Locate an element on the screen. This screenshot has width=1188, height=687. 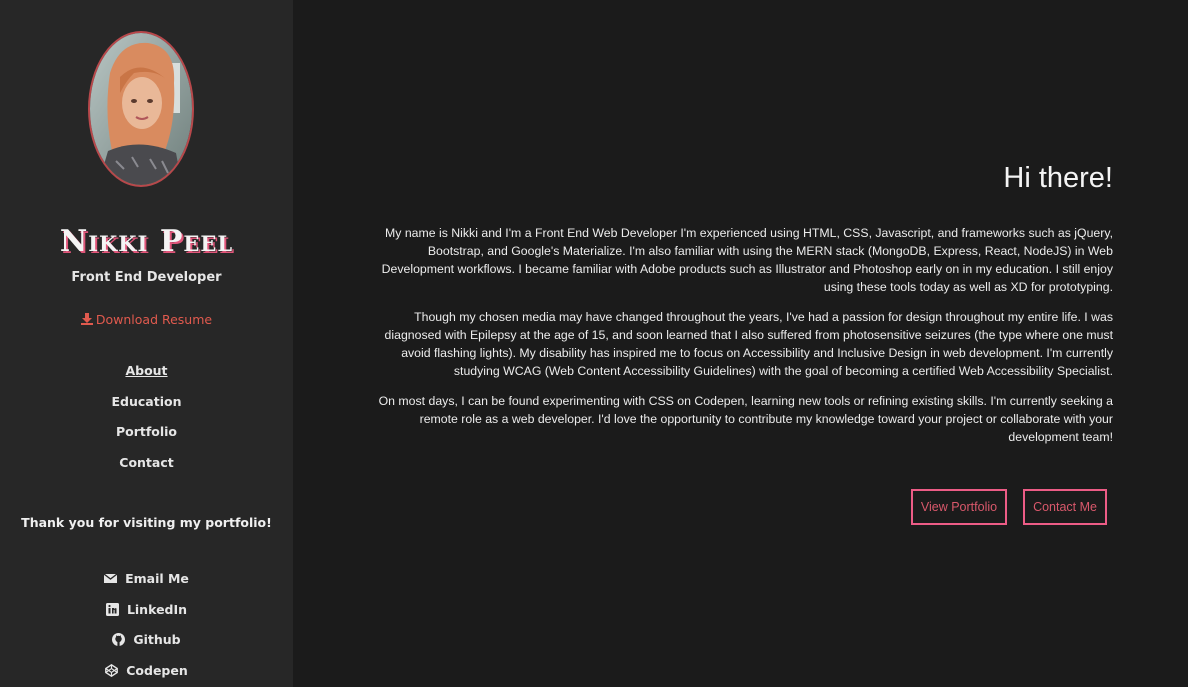
thanks-message: Thank you for visiting my portfolio! is located at coordinates (146, 522).